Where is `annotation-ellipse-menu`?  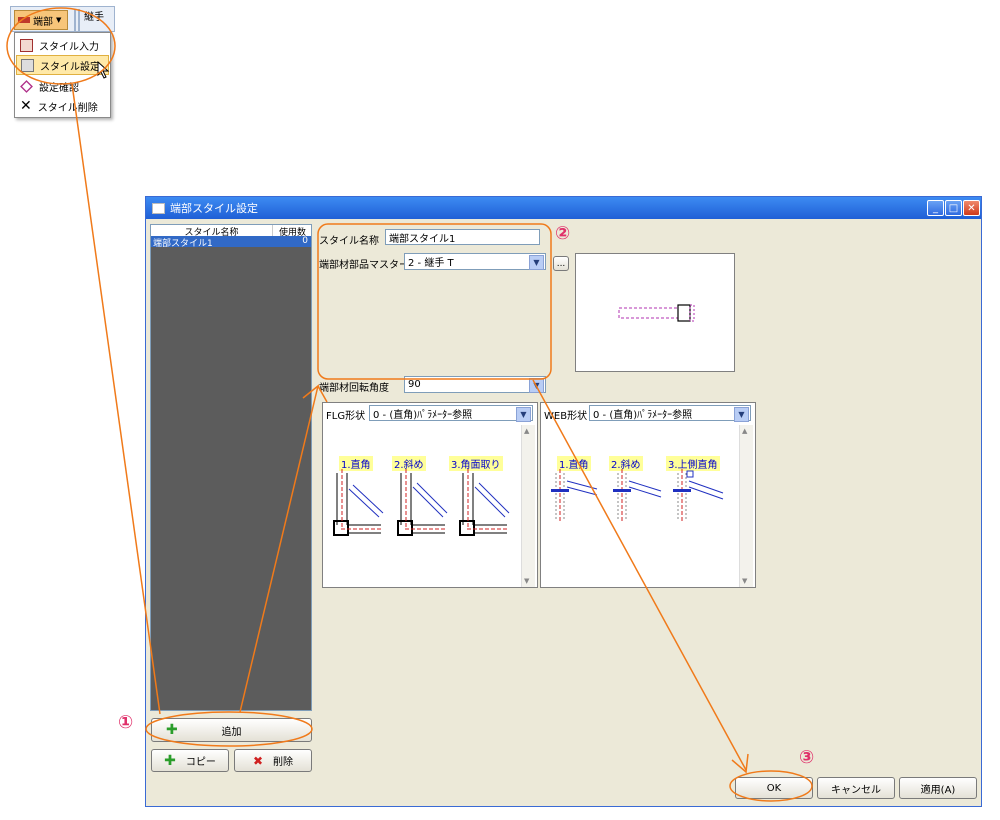 annotation-ellipse-menu is located at coordinates (61, 46).